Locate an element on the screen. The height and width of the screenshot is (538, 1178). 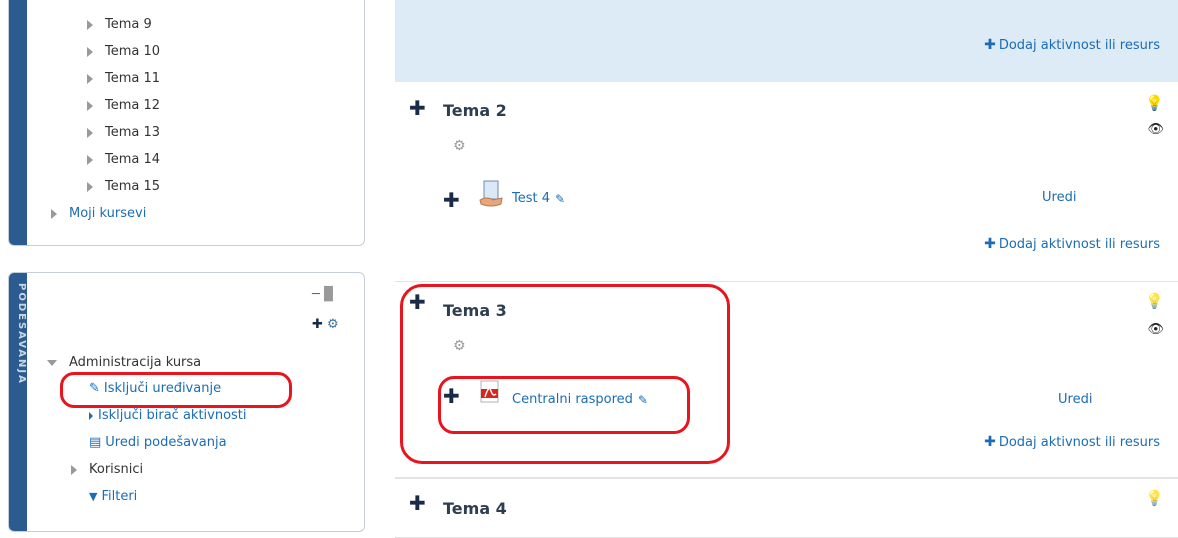
section-title: Tema 4 is located at coordinates (475, 508).